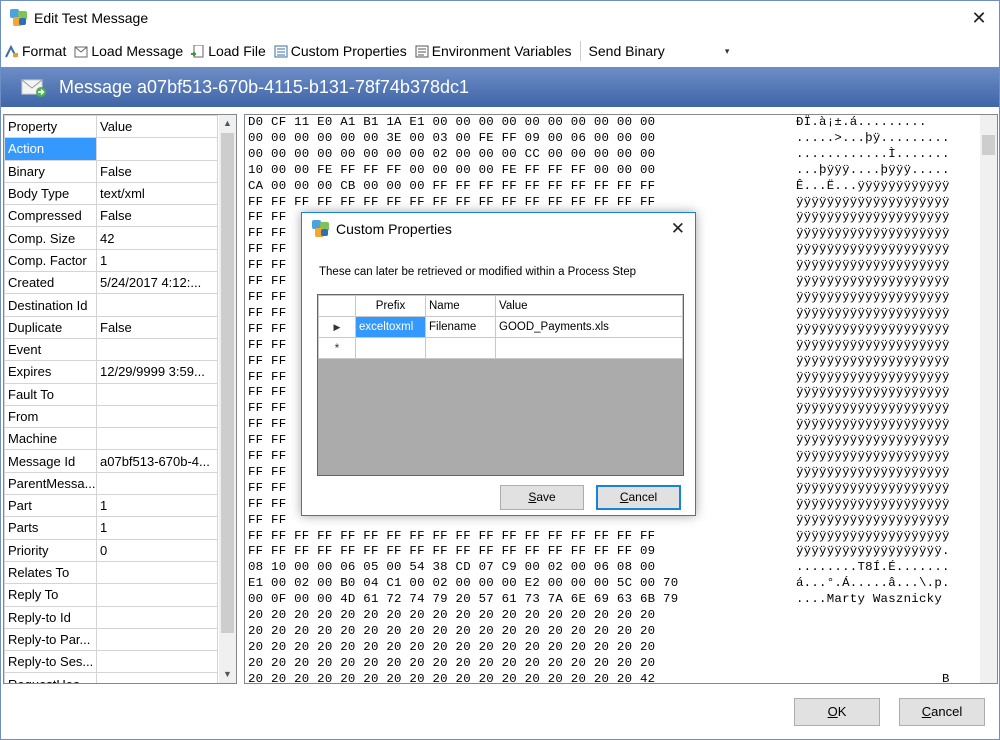 The image size is (1000, 740). Describe the element at coordinates (50, 327) in the screenshot. I see `property-name: Duplicate` at that location.